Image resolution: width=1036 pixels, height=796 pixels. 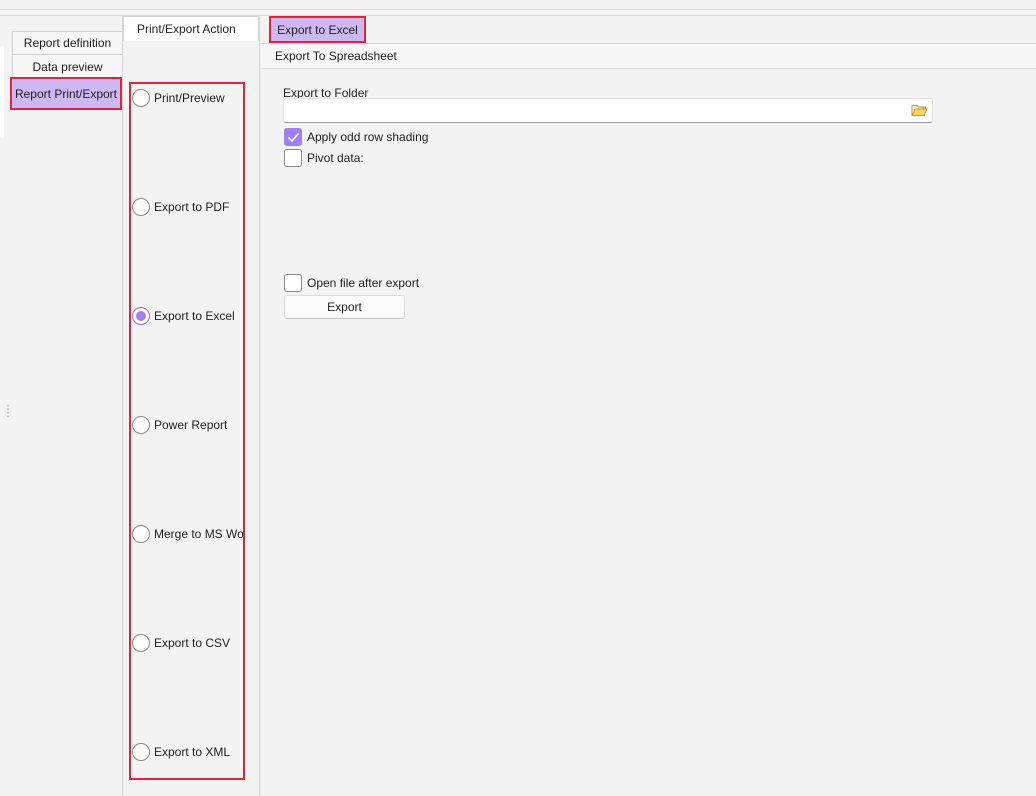 I want to click on grip-handle-icon: ⋮ ⋮, so click(x=8, y=413).